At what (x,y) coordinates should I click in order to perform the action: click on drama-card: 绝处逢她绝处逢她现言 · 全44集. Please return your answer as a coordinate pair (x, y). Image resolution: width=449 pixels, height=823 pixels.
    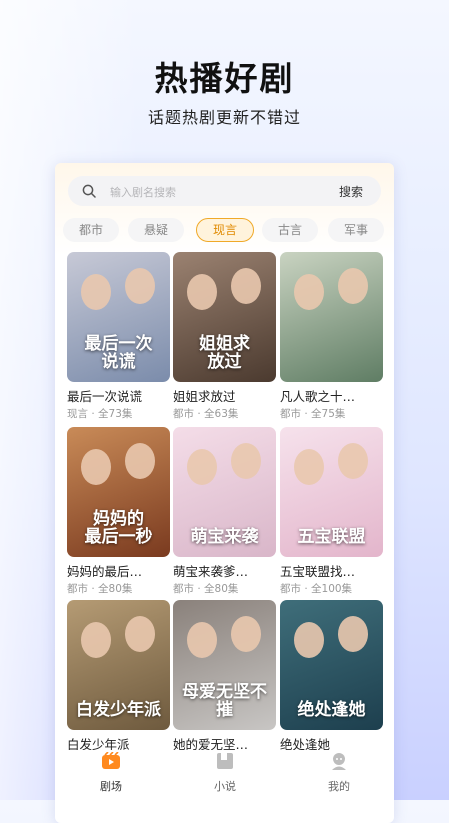
    Looking at the image, I should click on (331, 684).